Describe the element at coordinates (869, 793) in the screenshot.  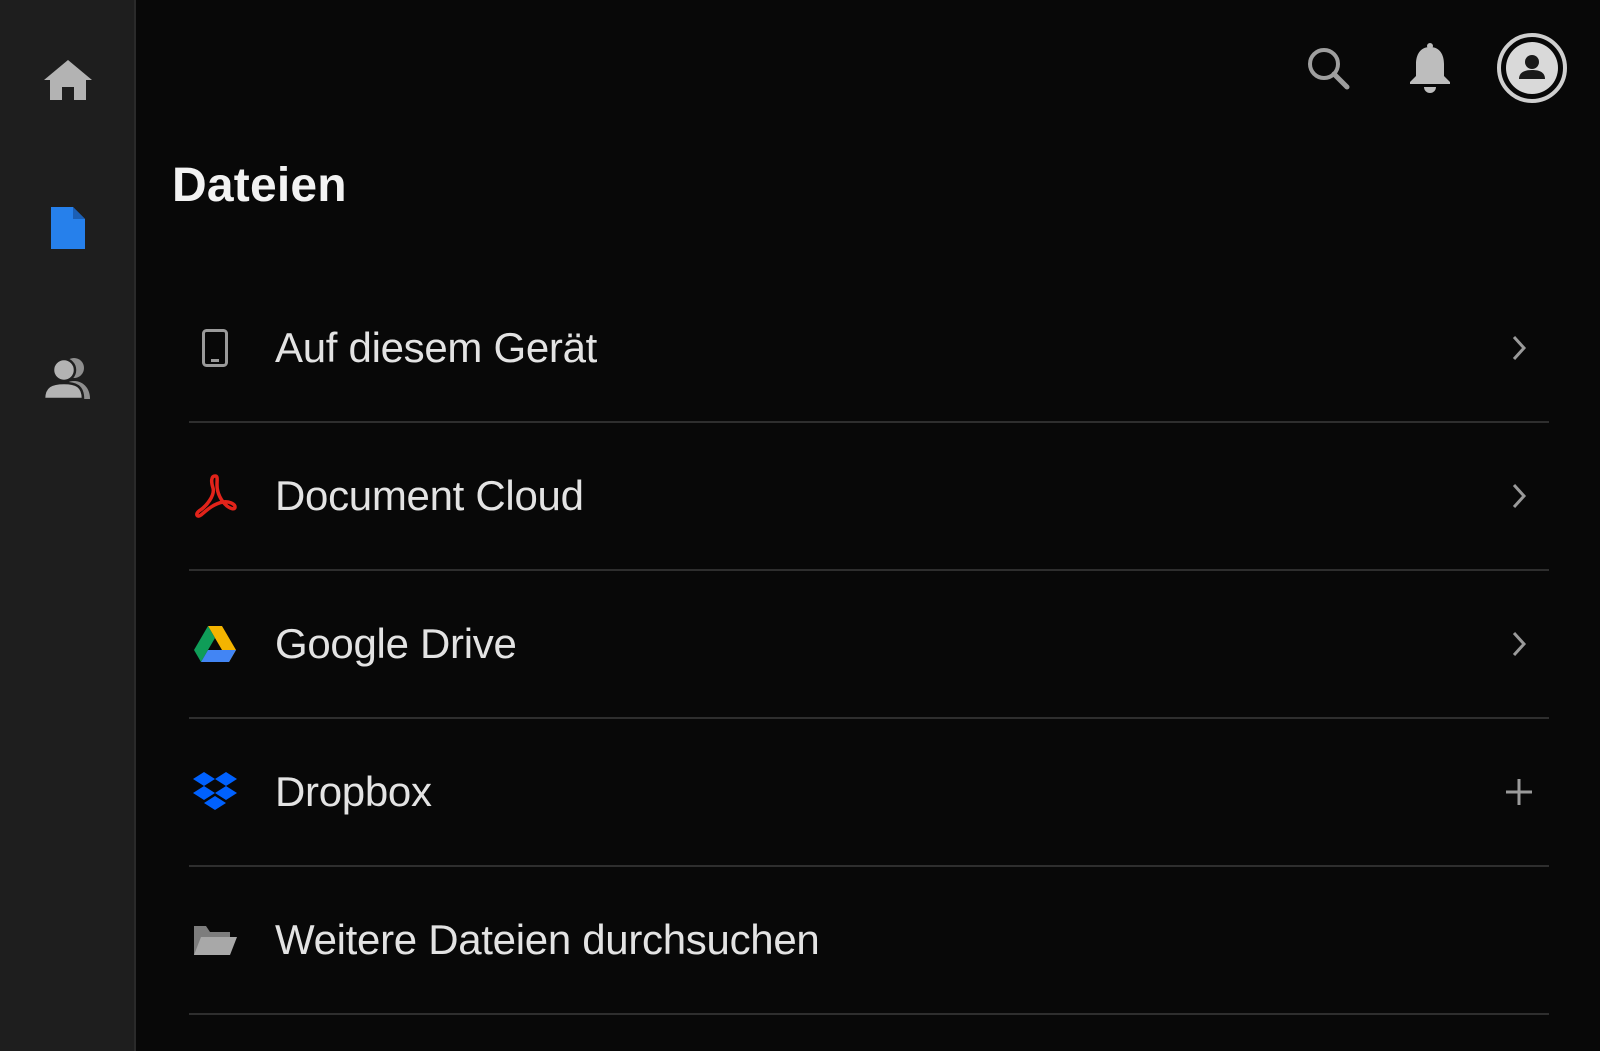
I see `list-item-dropbox: Dropbox` at that location.